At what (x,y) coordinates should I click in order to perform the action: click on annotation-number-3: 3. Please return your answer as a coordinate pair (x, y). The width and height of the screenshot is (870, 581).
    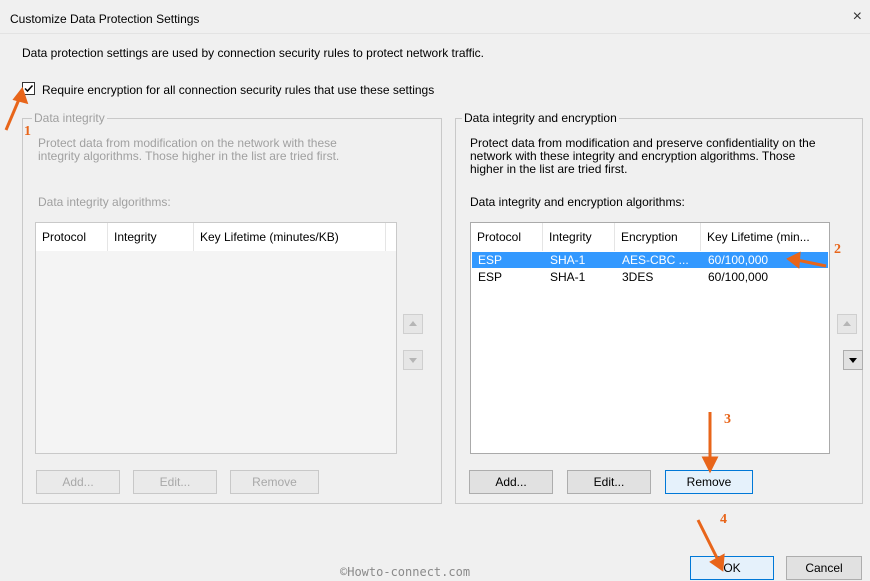
    Looking at the image, I should click on (727, 419).